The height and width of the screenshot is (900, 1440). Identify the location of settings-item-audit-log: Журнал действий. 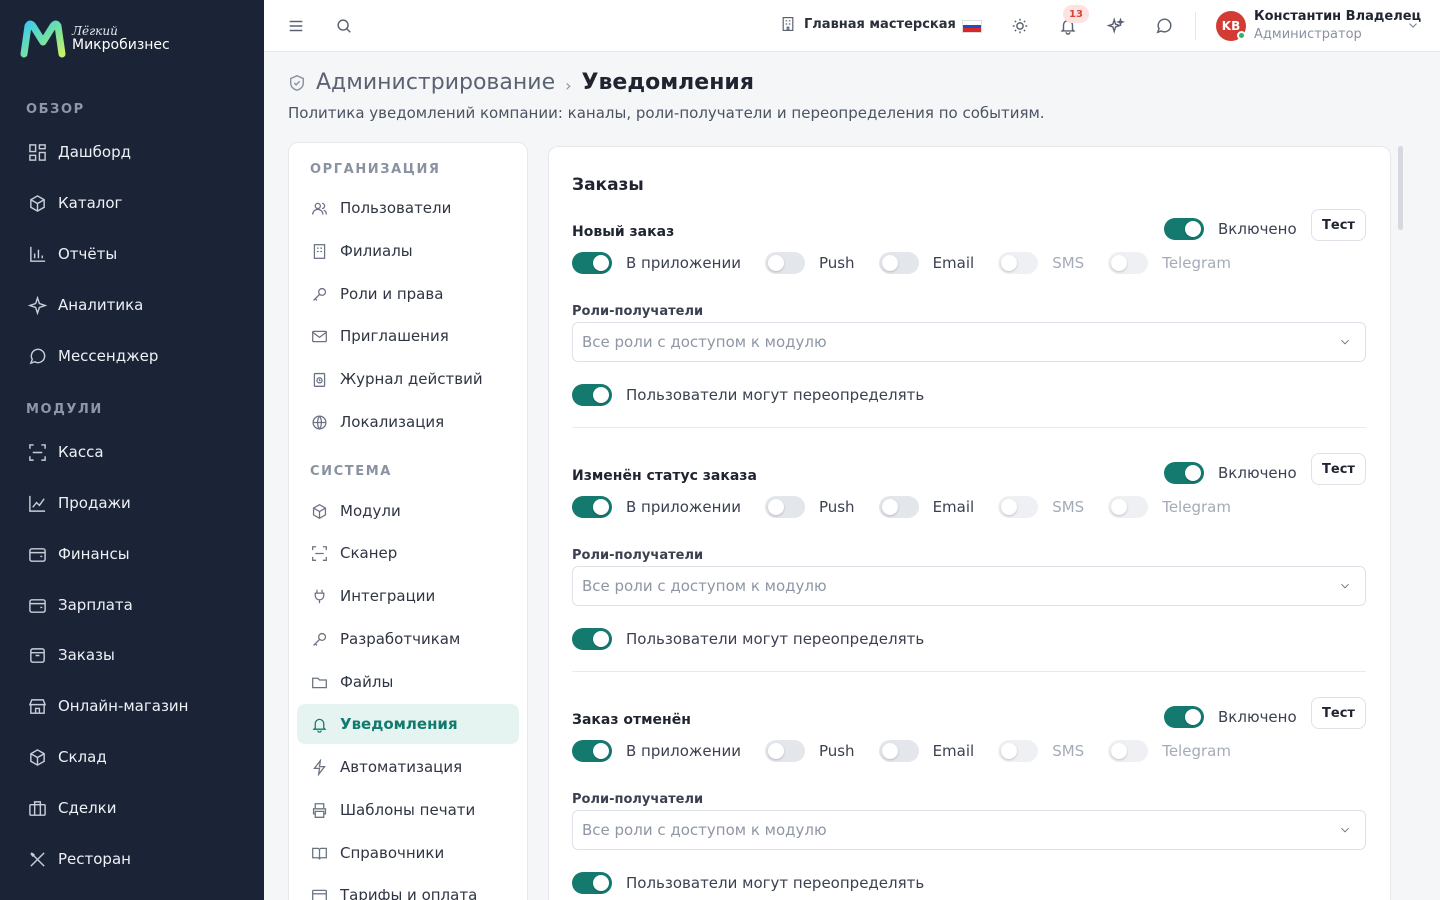
(408, 379).